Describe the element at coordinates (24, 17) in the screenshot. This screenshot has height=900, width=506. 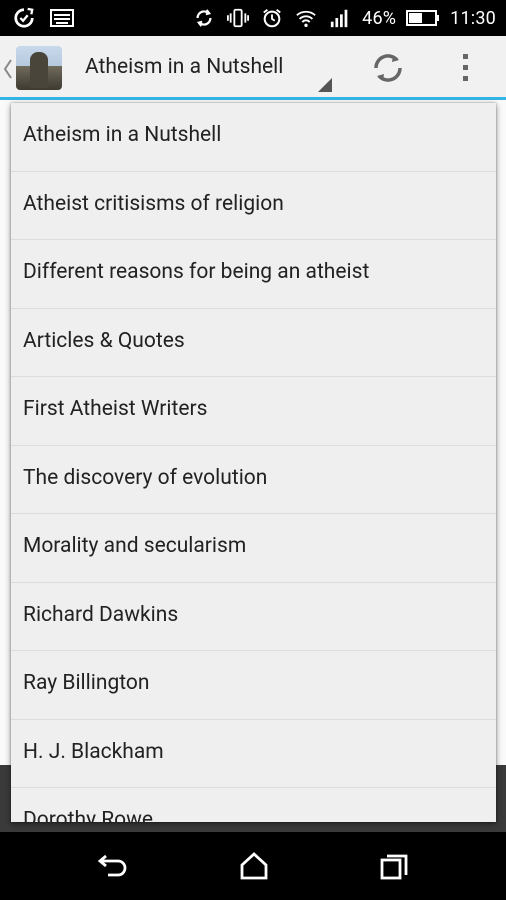
I see `sync-icon` at that location.